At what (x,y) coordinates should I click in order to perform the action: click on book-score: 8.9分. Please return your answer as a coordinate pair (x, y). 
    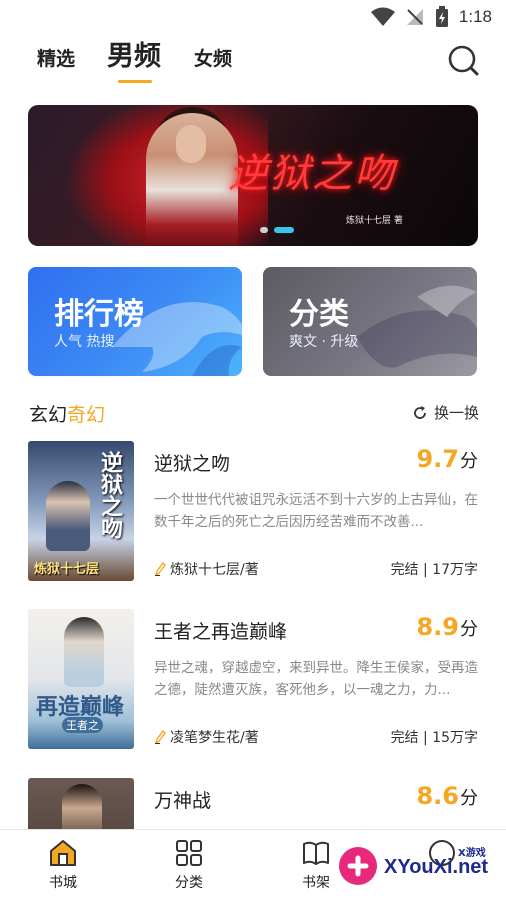
    Looking at the image, I should click on (447, 627).